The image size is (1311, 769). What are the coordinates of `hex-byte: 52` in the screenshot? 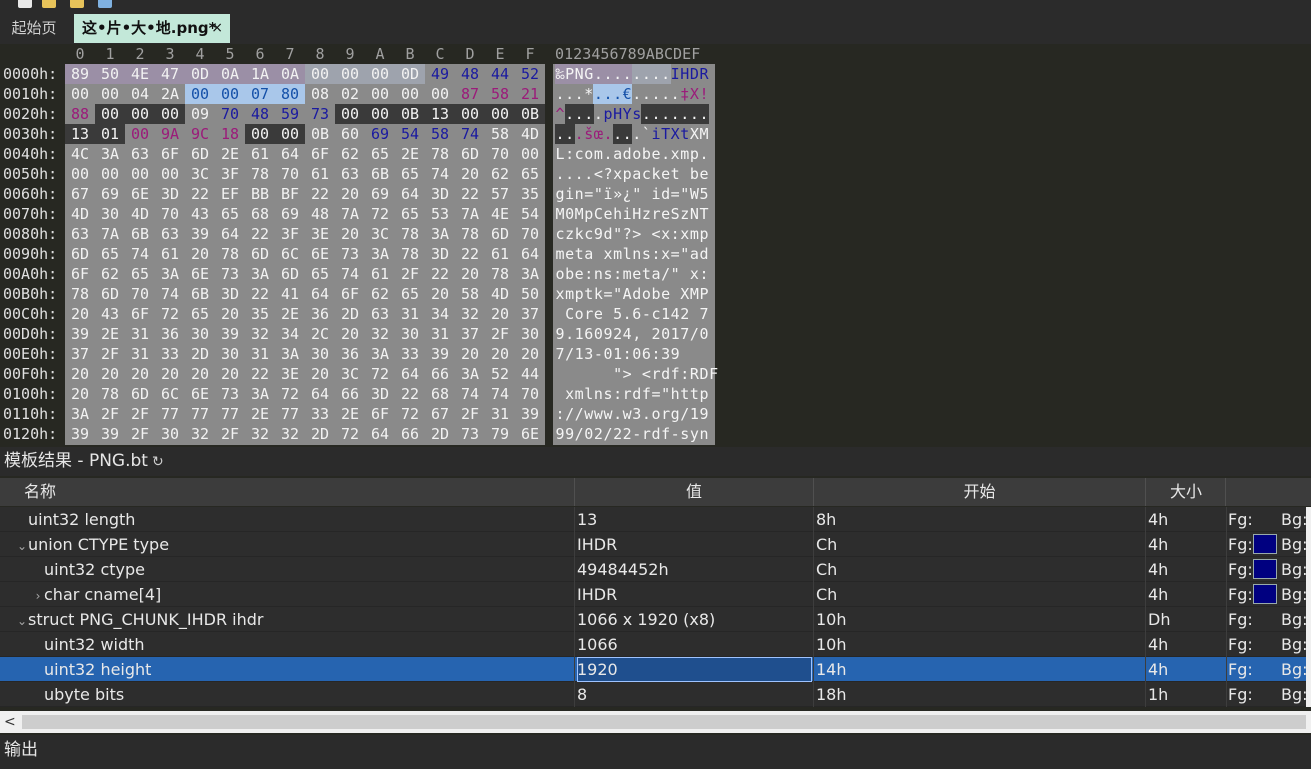 It's located at (530, 74).